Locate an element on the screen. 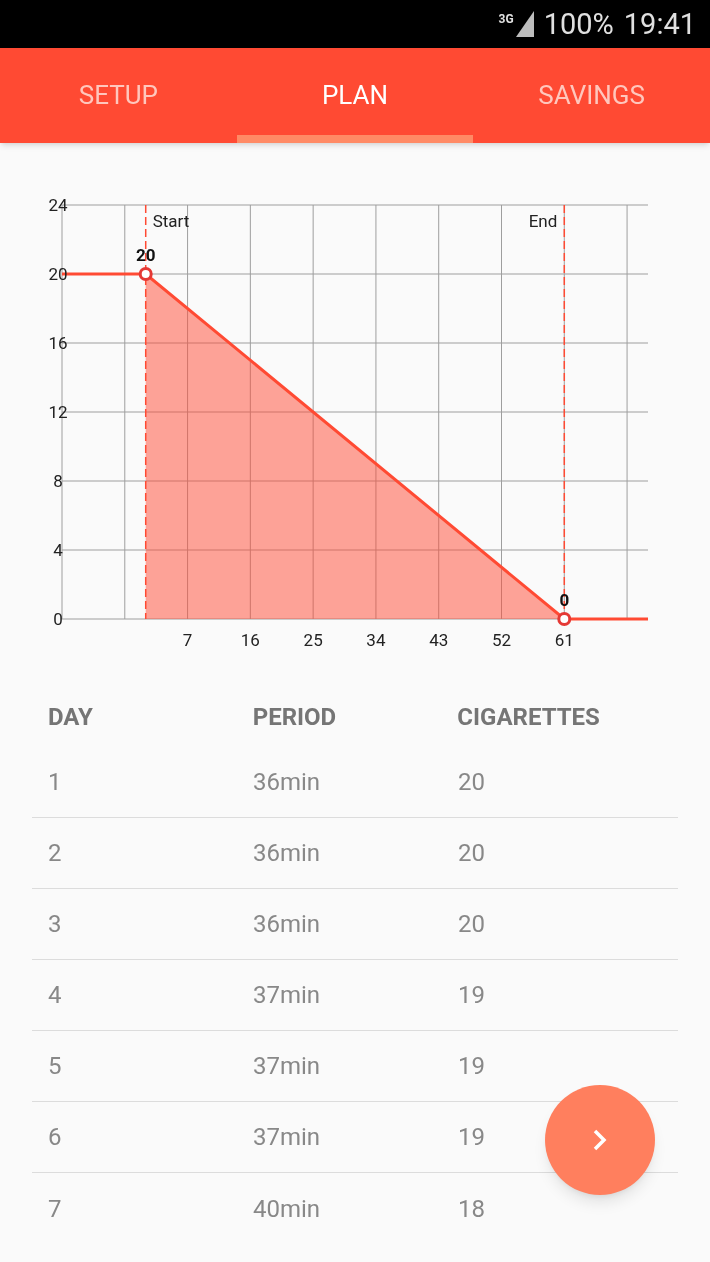 Image resolution: width=710 pixels, height=1262 pixels. table-cell-text: 4 is located at coordinates (55, 995).